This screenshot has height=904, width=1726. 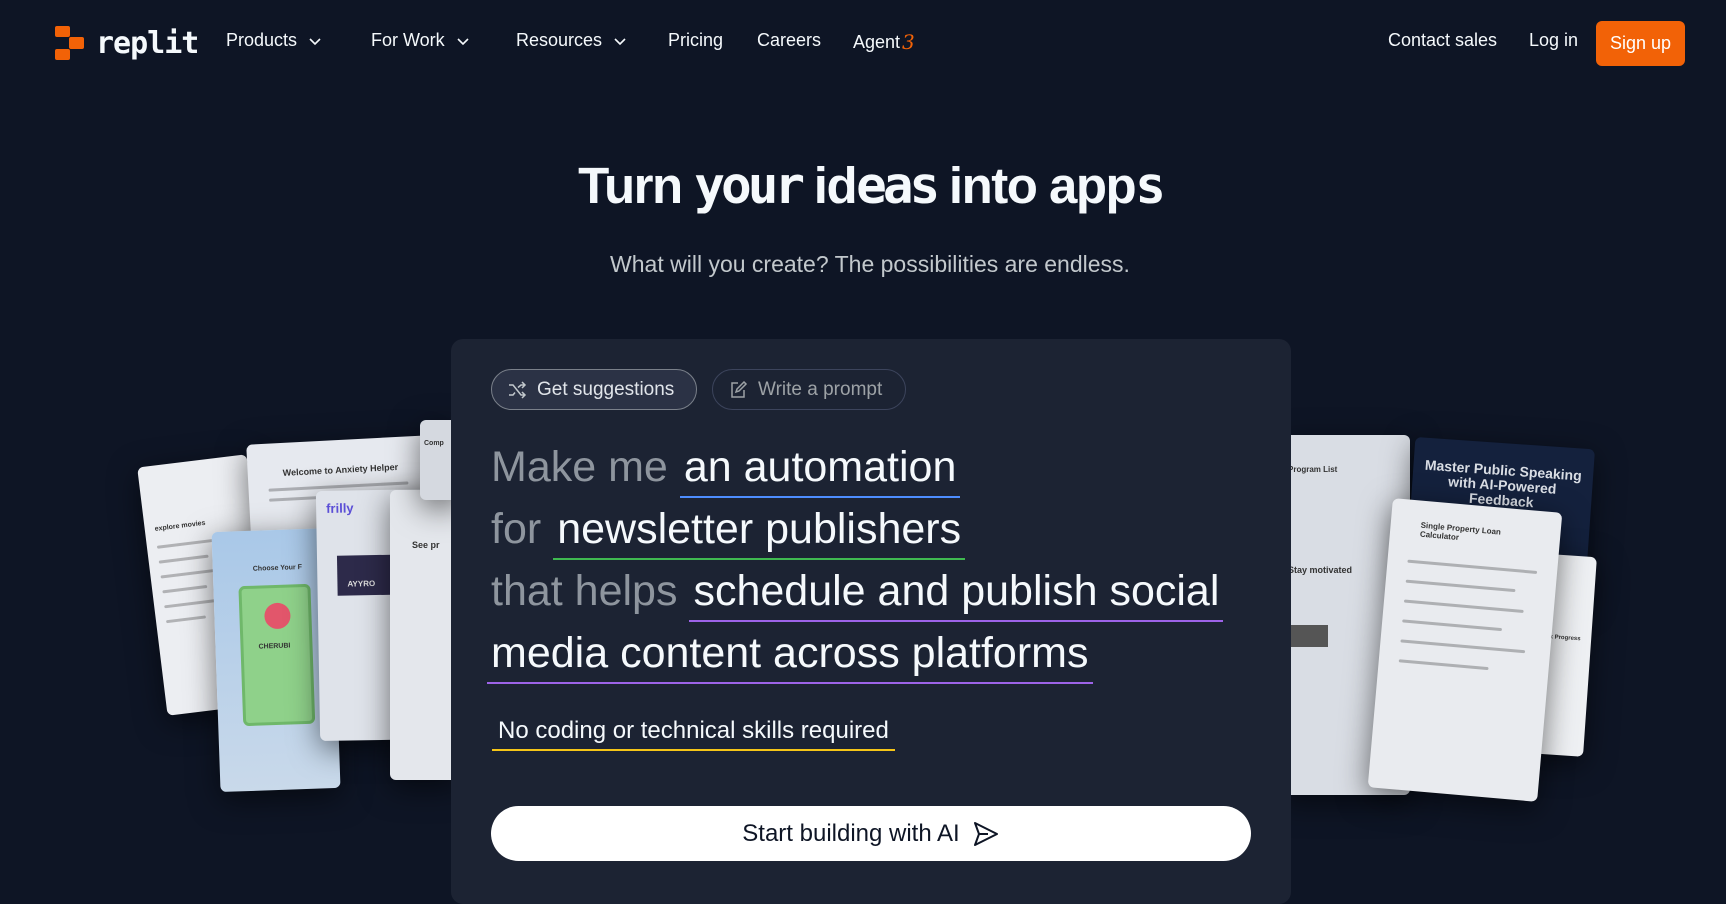 I want to click on edit-icon, so click(x=739, y=389).